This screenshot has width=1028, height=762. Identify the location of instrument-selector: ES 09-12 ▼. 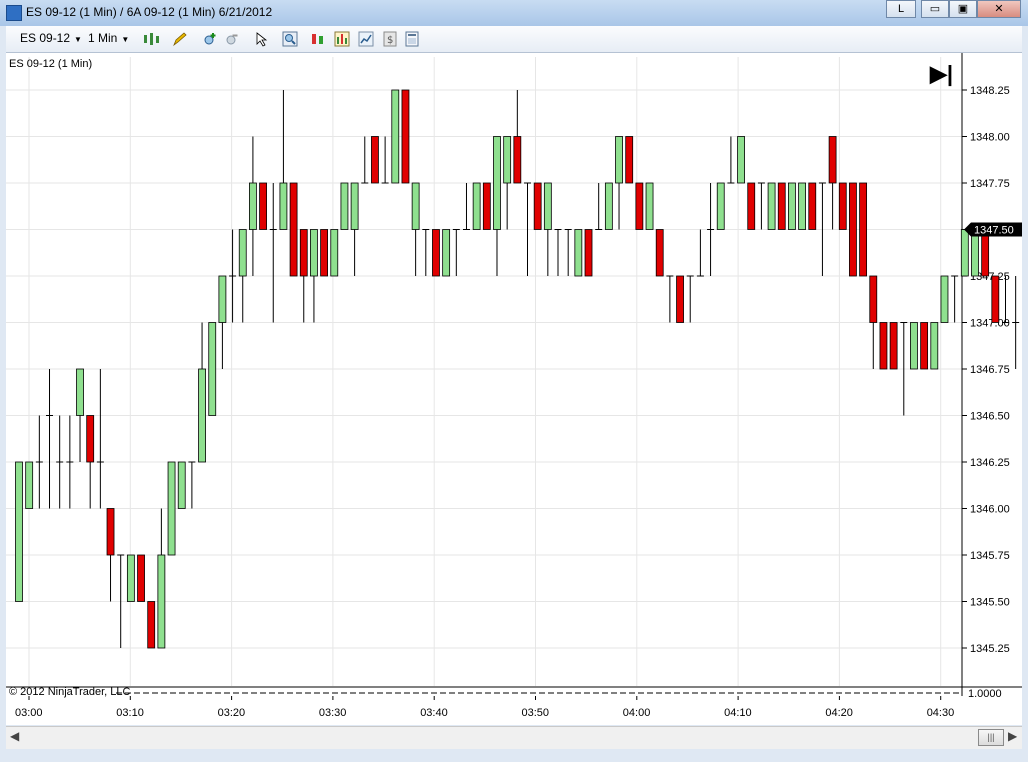
(51, 38).